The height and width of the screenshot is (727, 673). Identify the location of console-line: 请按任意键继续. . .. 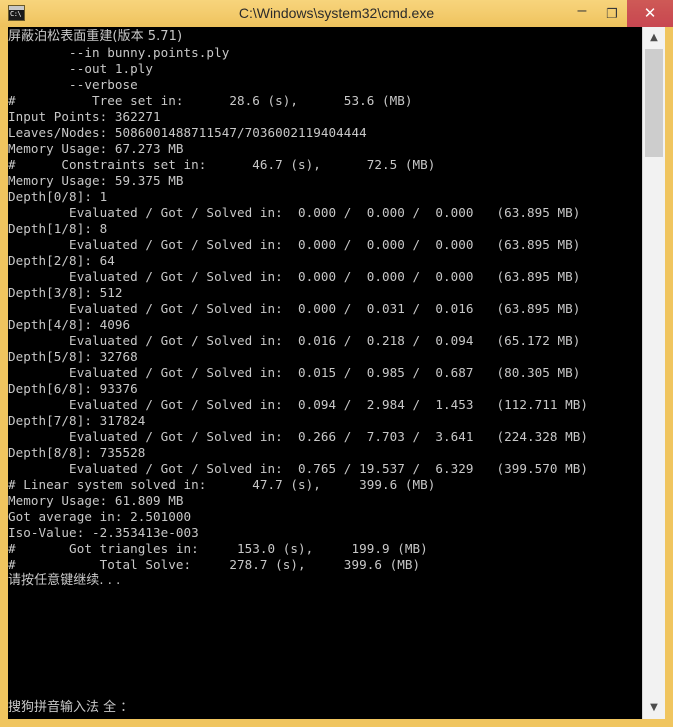
(64, 580).